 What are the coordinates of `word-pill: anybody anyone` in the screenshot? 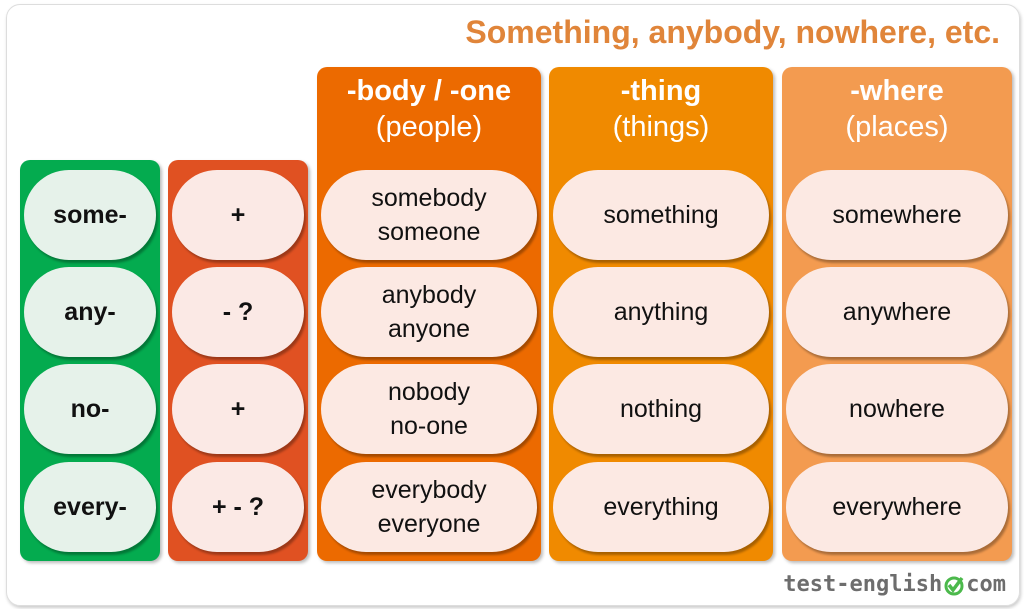 It's located at (429, 312).